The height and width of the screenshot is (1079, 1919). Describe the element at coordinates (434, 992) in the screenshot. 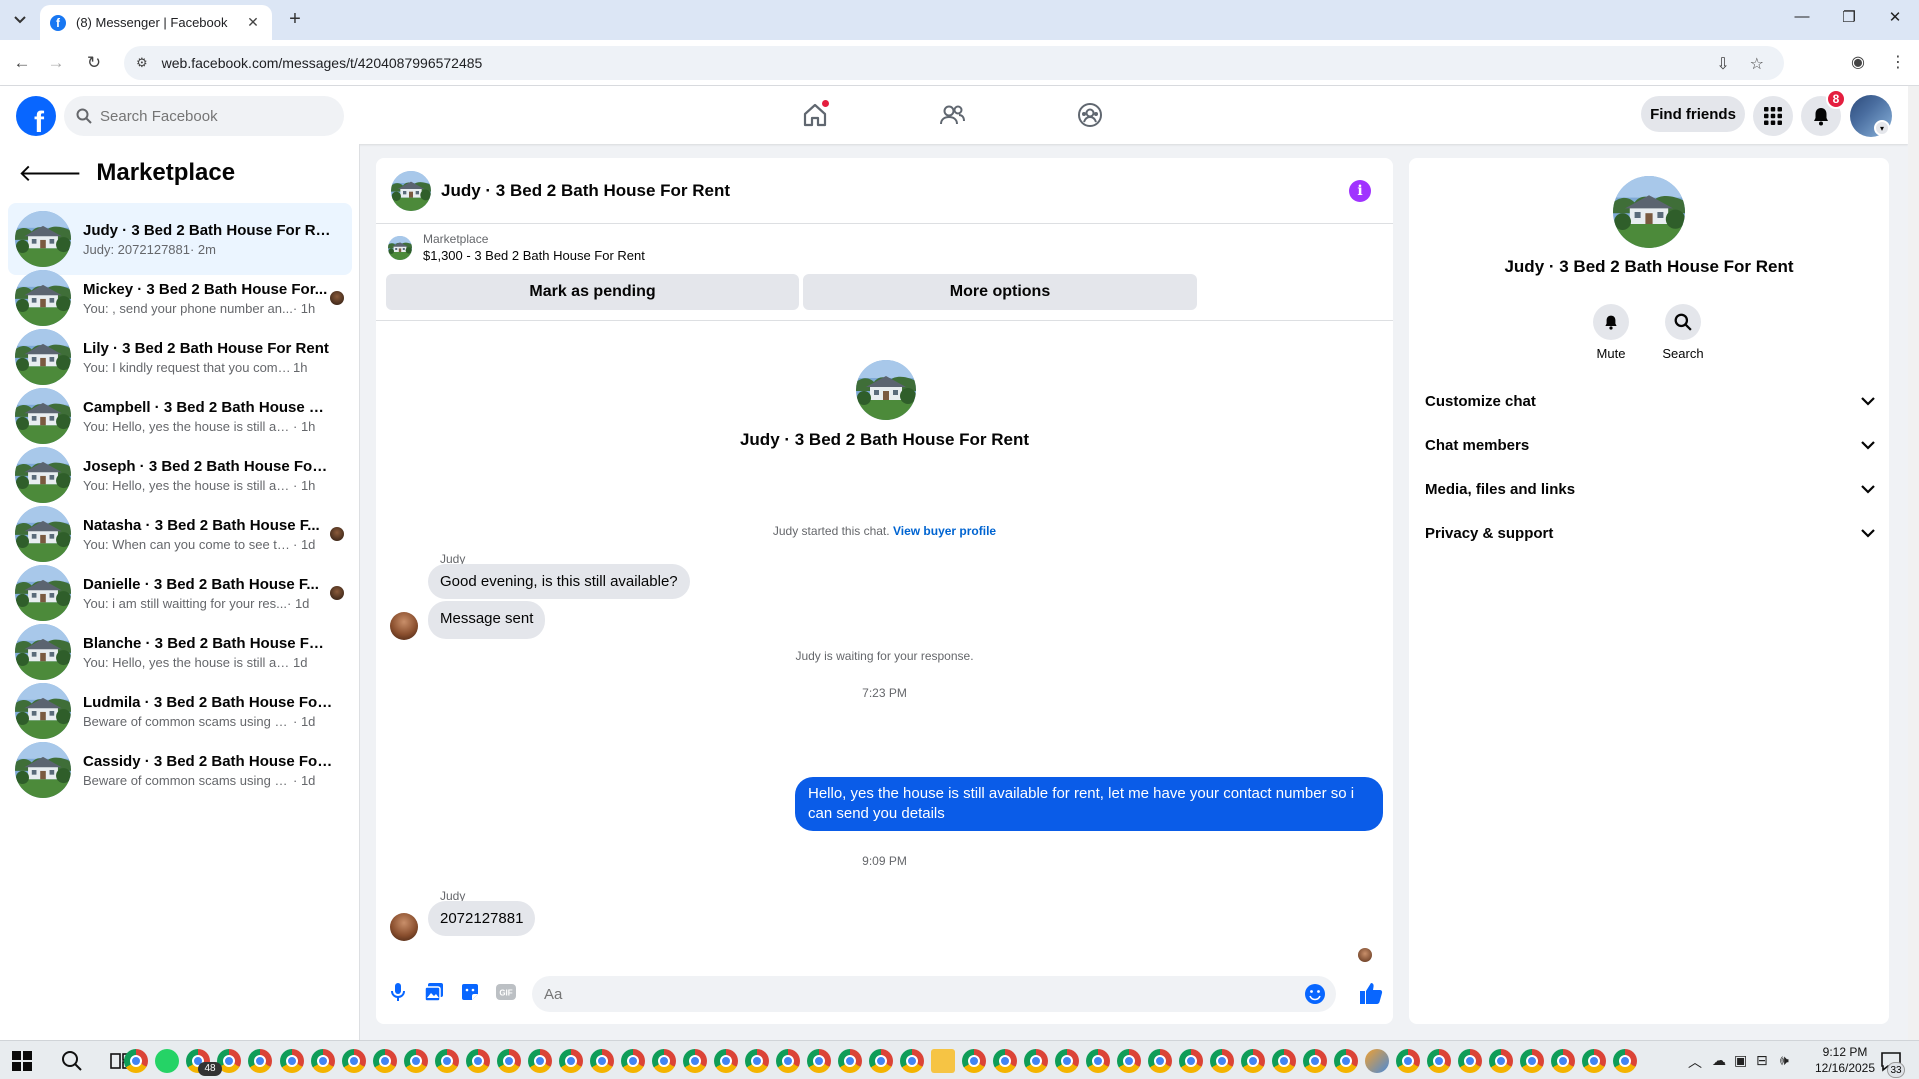

I see `photo-gallery-icon` at that location.